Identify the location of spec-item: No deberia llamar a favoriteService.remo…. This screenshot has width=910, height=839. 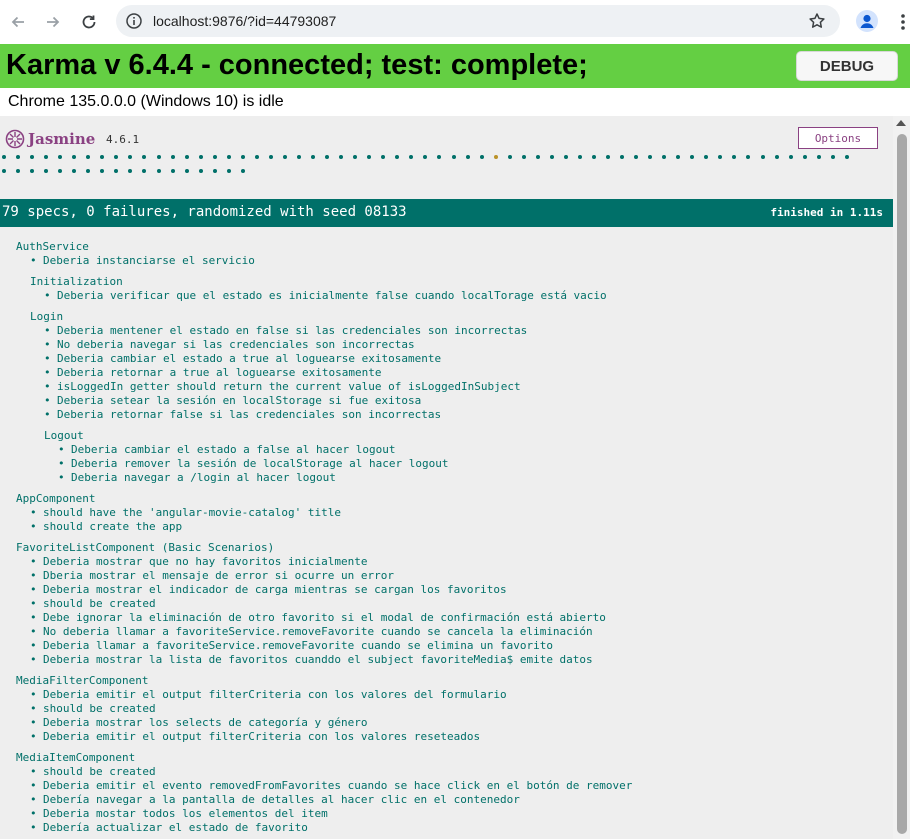
(311, 631).